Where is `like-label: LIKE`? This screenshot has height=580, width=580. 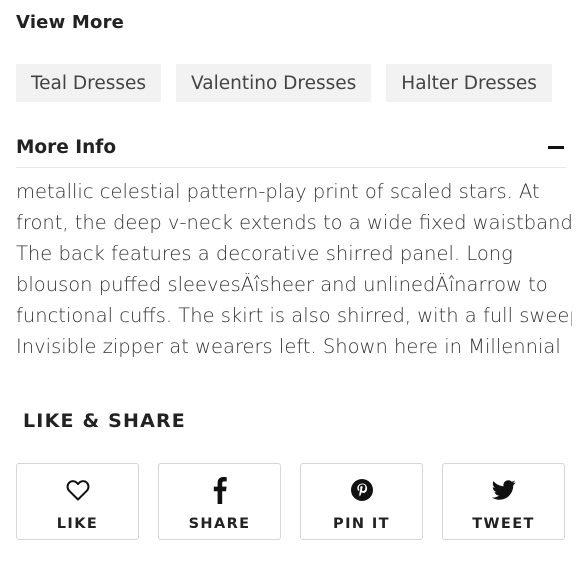 like-label: LIKE is located at coordinates (77, 524).